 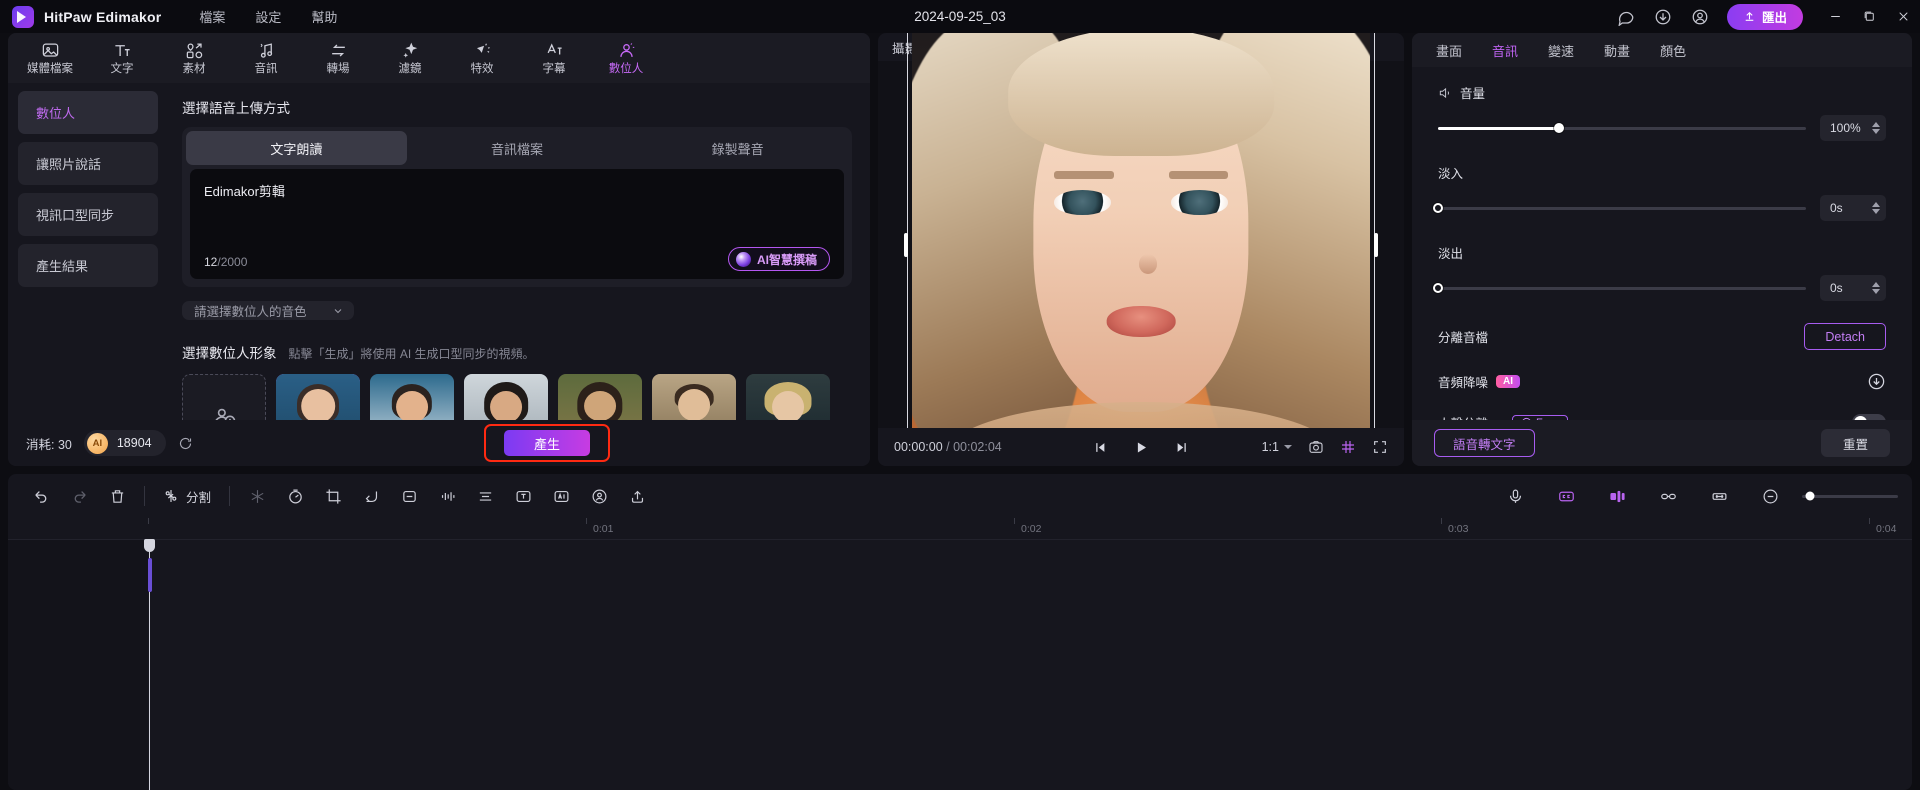 What do you see at coordinates (554, 58) in the screenshot?
I see `ribbon-item-subtitle: 字幕` at bounding box center [554, 58].